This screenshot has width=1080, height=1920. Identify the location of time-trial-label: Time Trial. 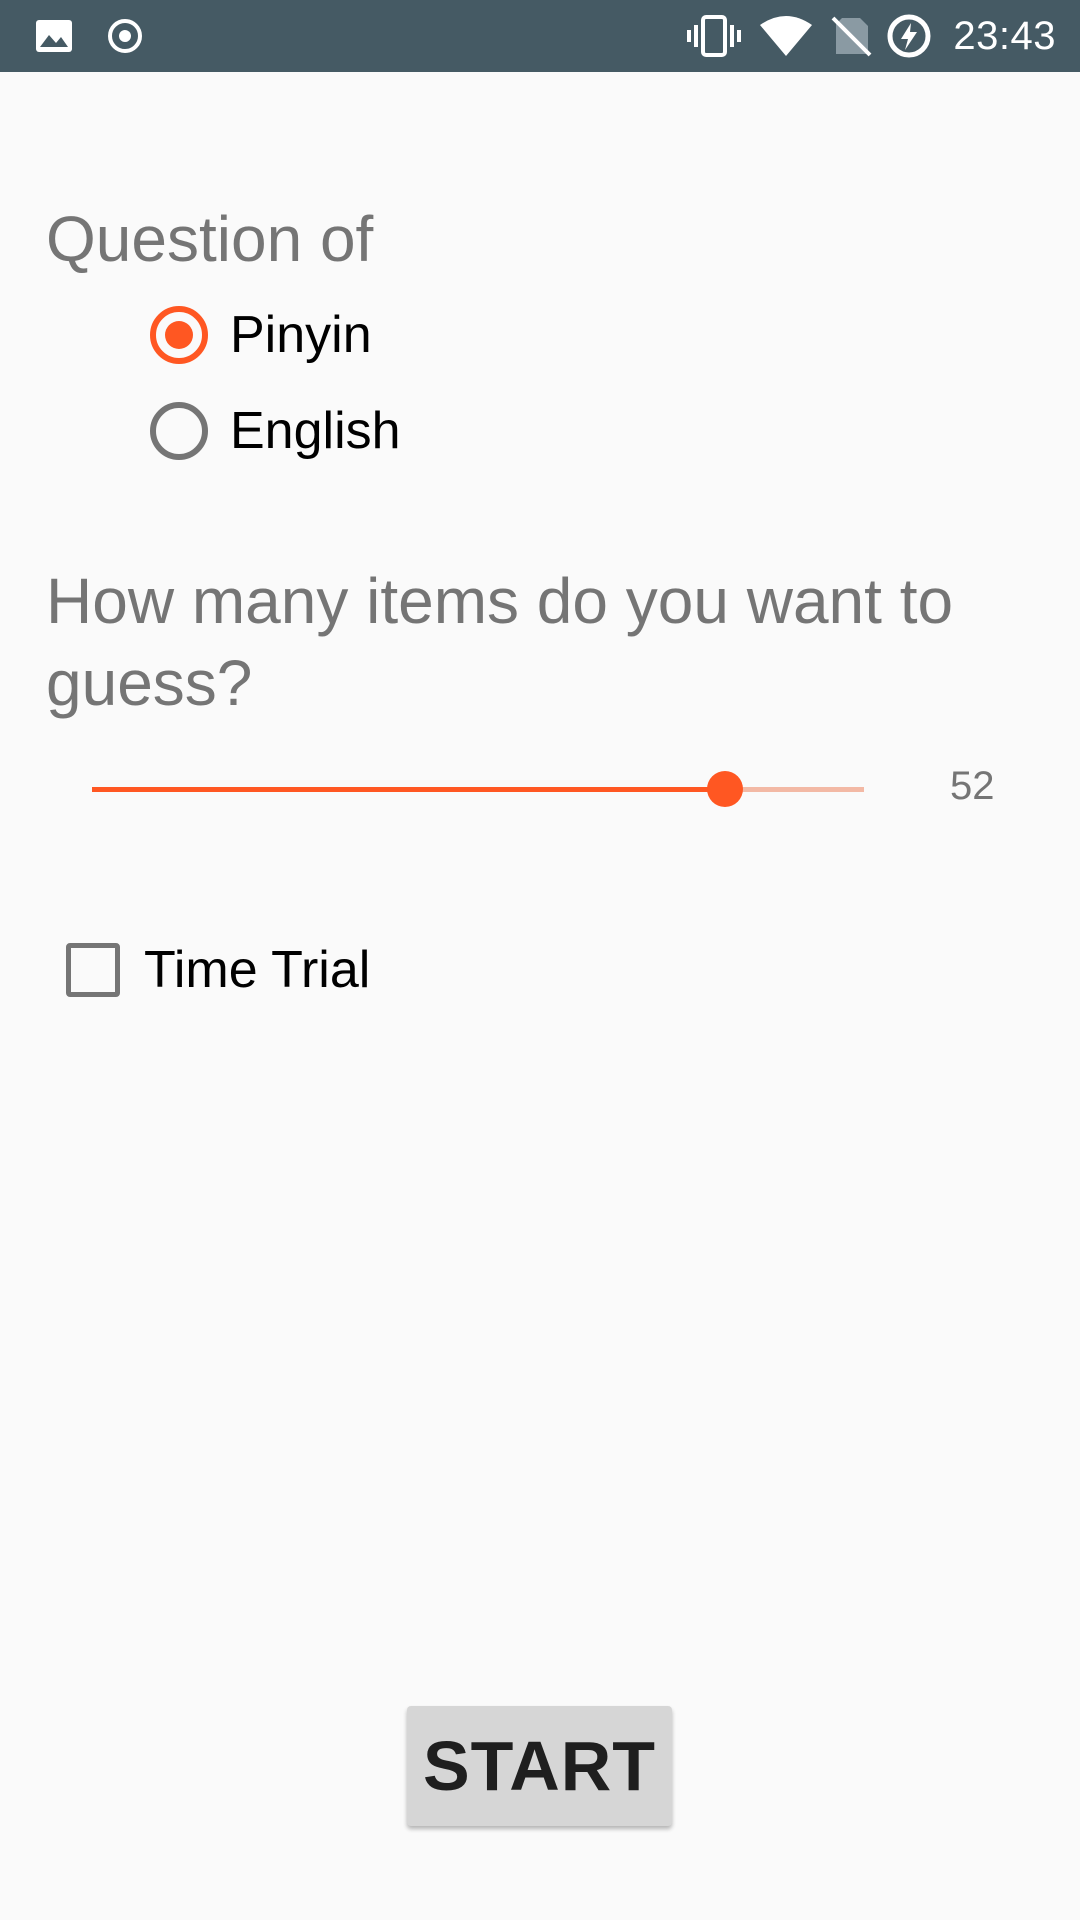
(257, 970).